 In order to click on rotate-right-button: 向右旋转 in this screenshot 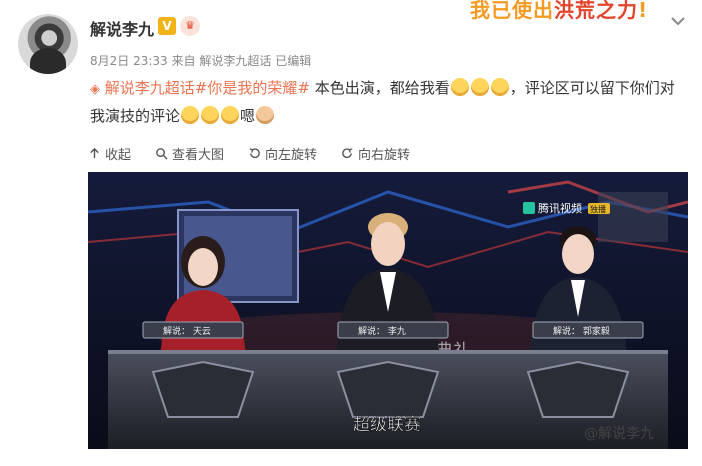, I will do `click(375, 153)`.